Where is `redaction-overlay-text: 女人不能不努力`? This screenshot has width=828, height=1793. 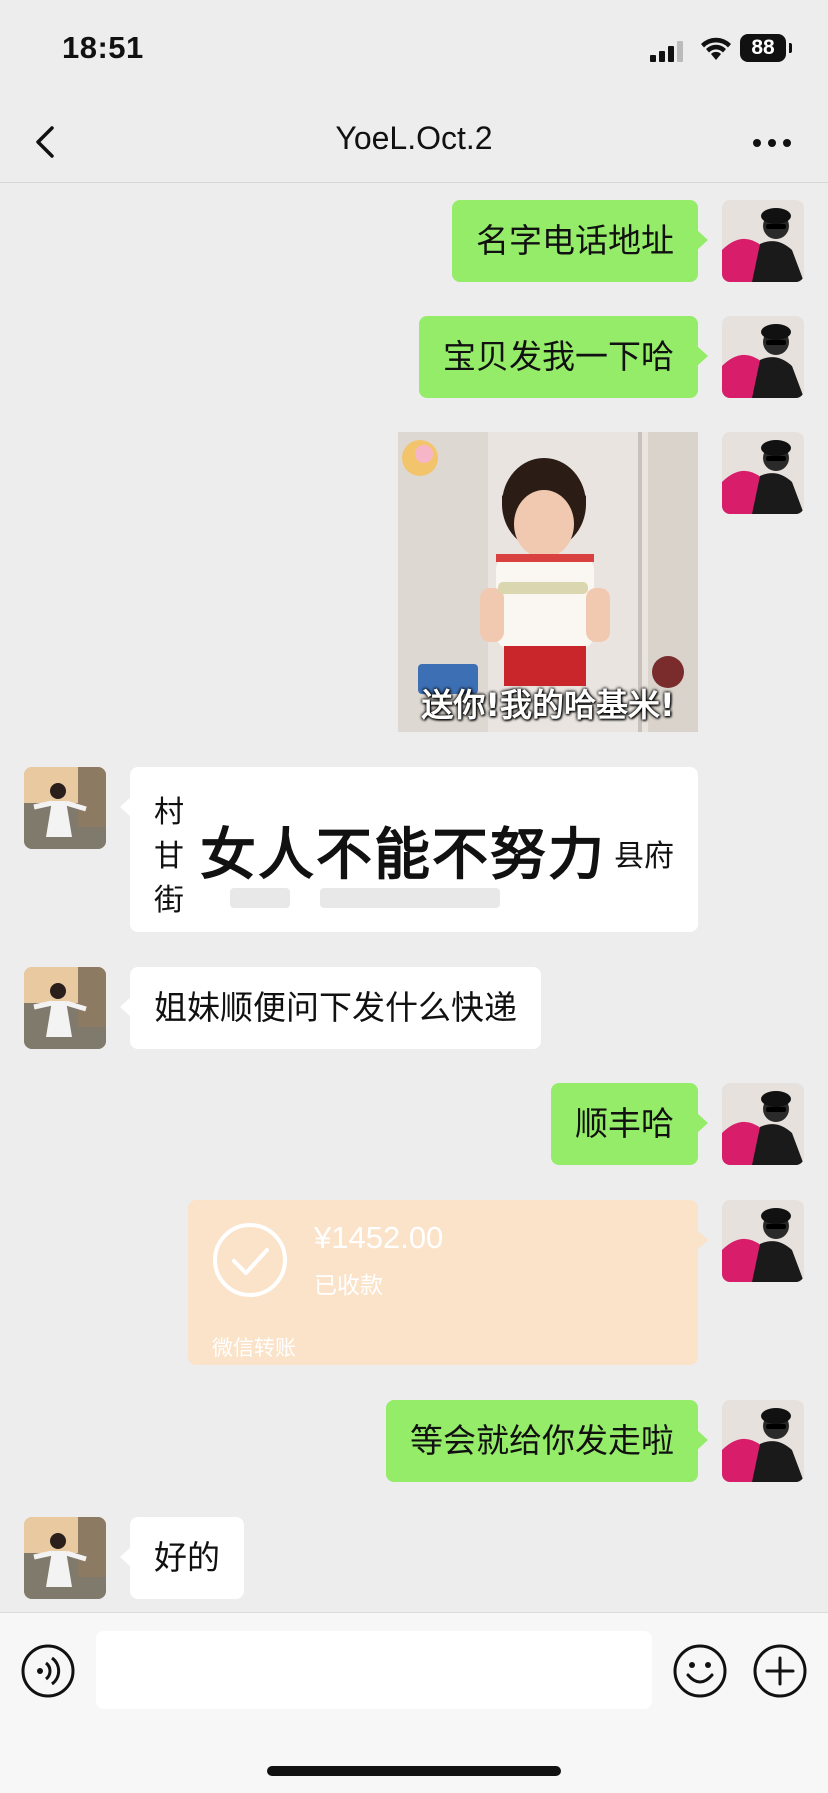
redaction-overlay-text: 女人不能不努力 is located at coordinates (403, 855).